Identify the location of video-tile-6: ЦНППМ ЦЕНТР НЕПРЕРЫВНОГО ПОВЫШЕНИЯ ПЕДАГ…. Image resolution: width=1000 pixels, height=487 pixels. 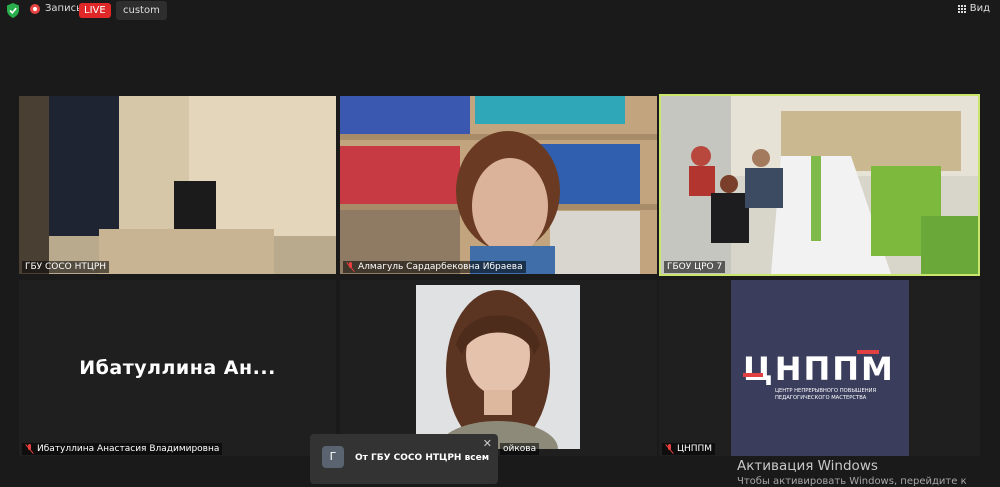
(819, 368).